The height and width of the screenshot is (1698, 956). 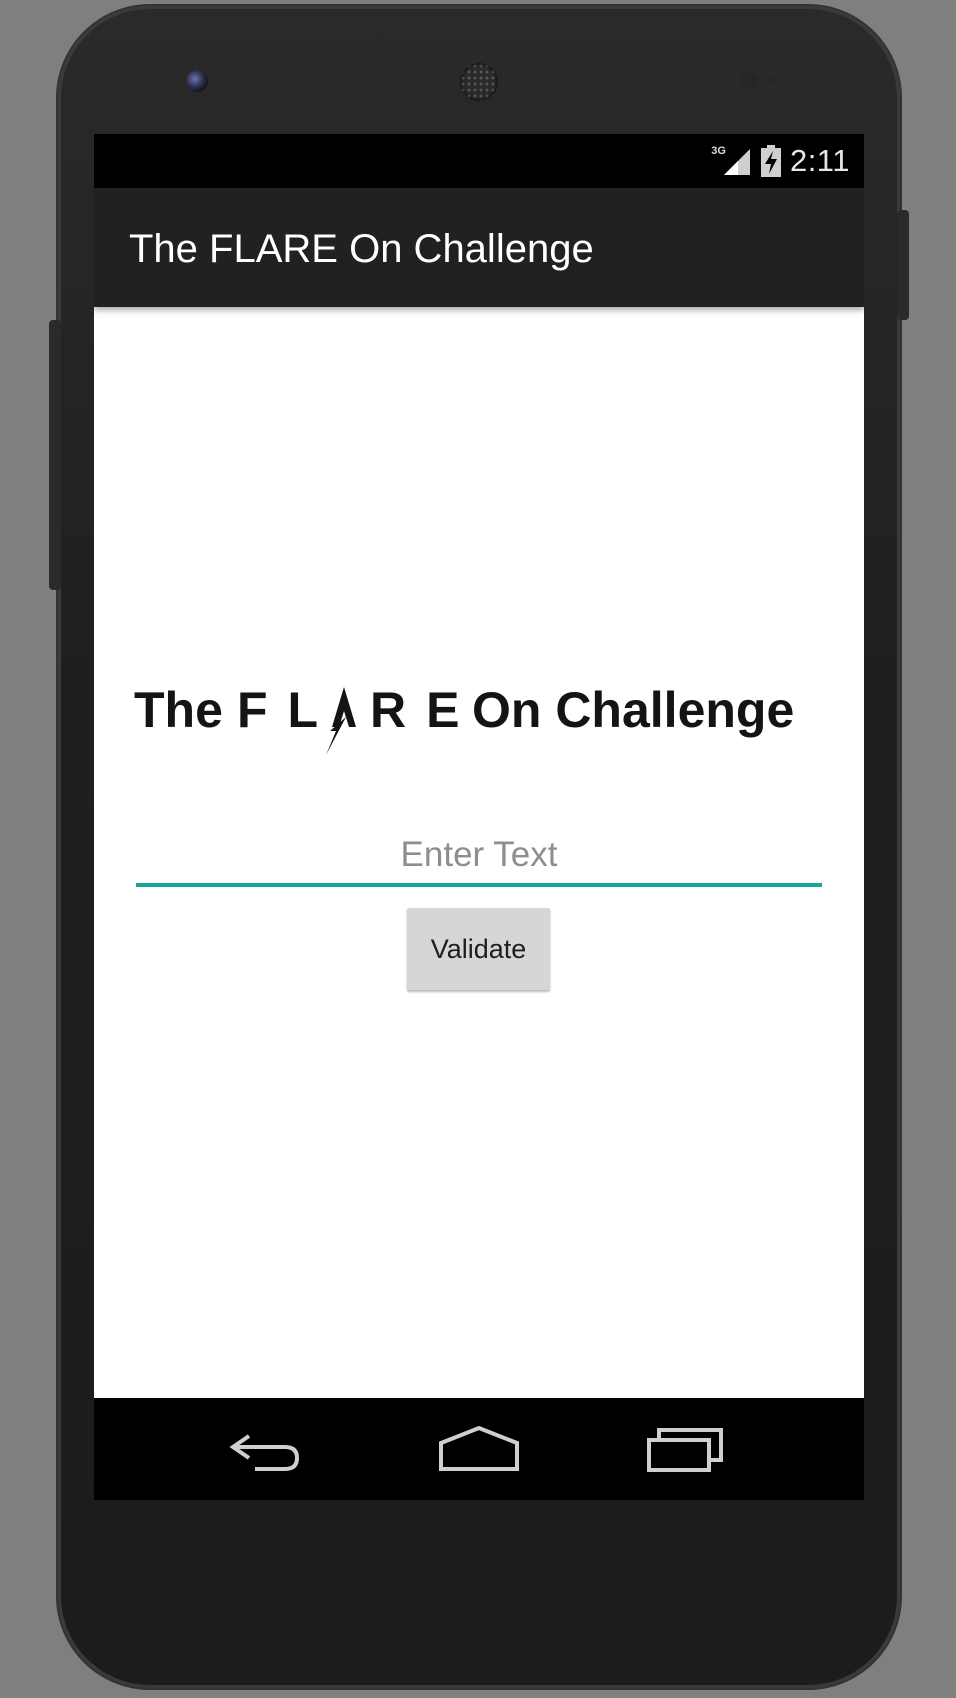 I want to click on flag-input, so click(x=479, y=855).